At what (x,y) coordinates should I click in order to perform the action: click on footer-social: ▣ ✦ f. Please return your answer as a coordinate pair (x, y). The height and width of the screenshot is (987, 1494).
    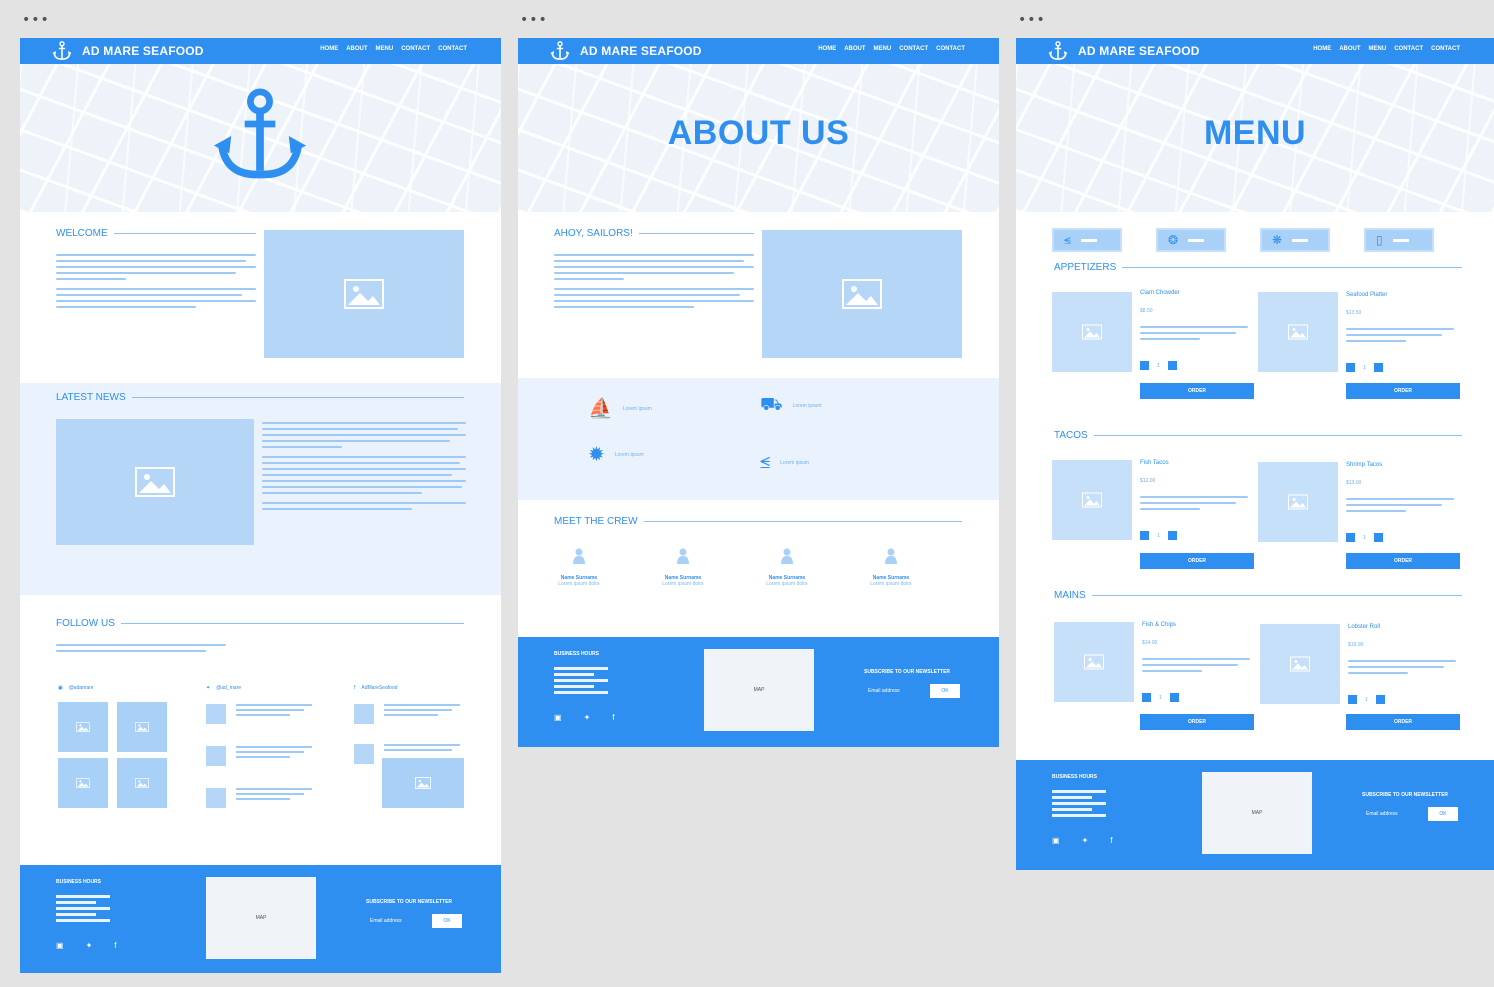
    Looking at the image, I should click on (86, 945).